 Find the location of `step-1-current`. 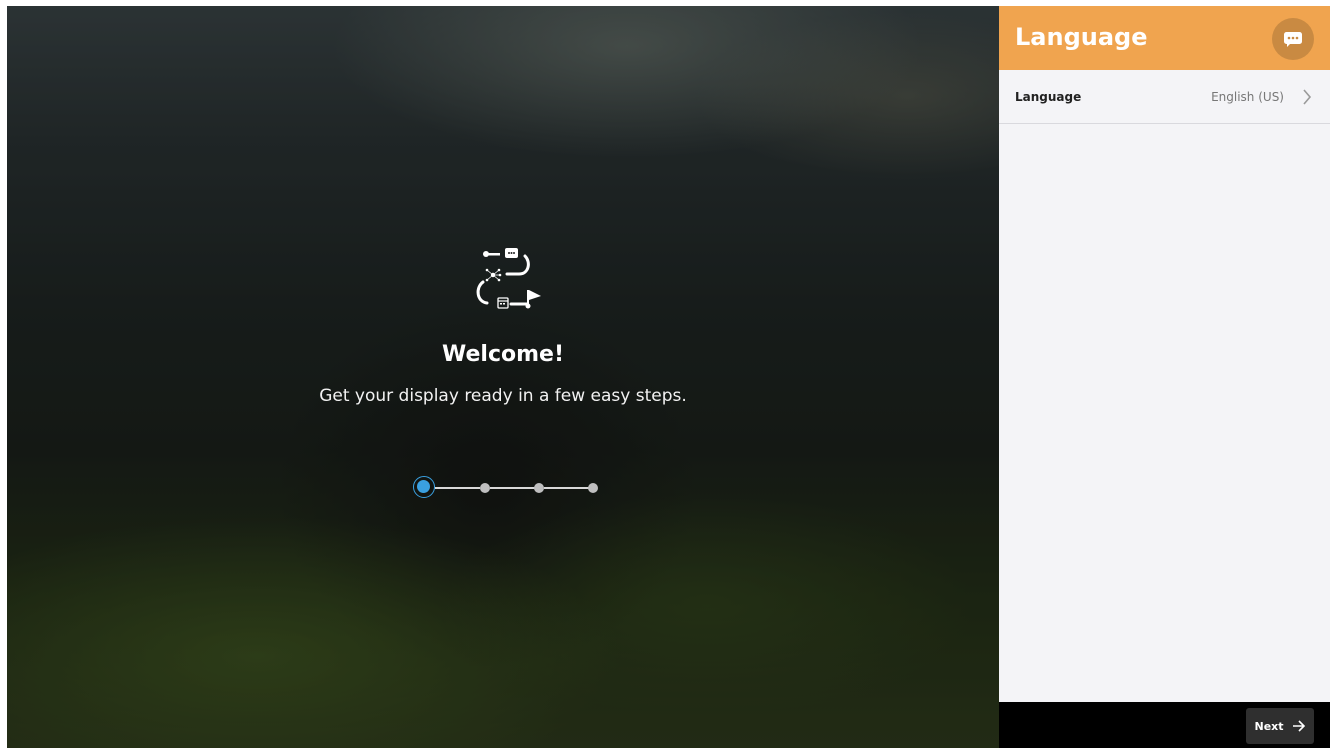

step-1-current is located at coordinates (424, 487).